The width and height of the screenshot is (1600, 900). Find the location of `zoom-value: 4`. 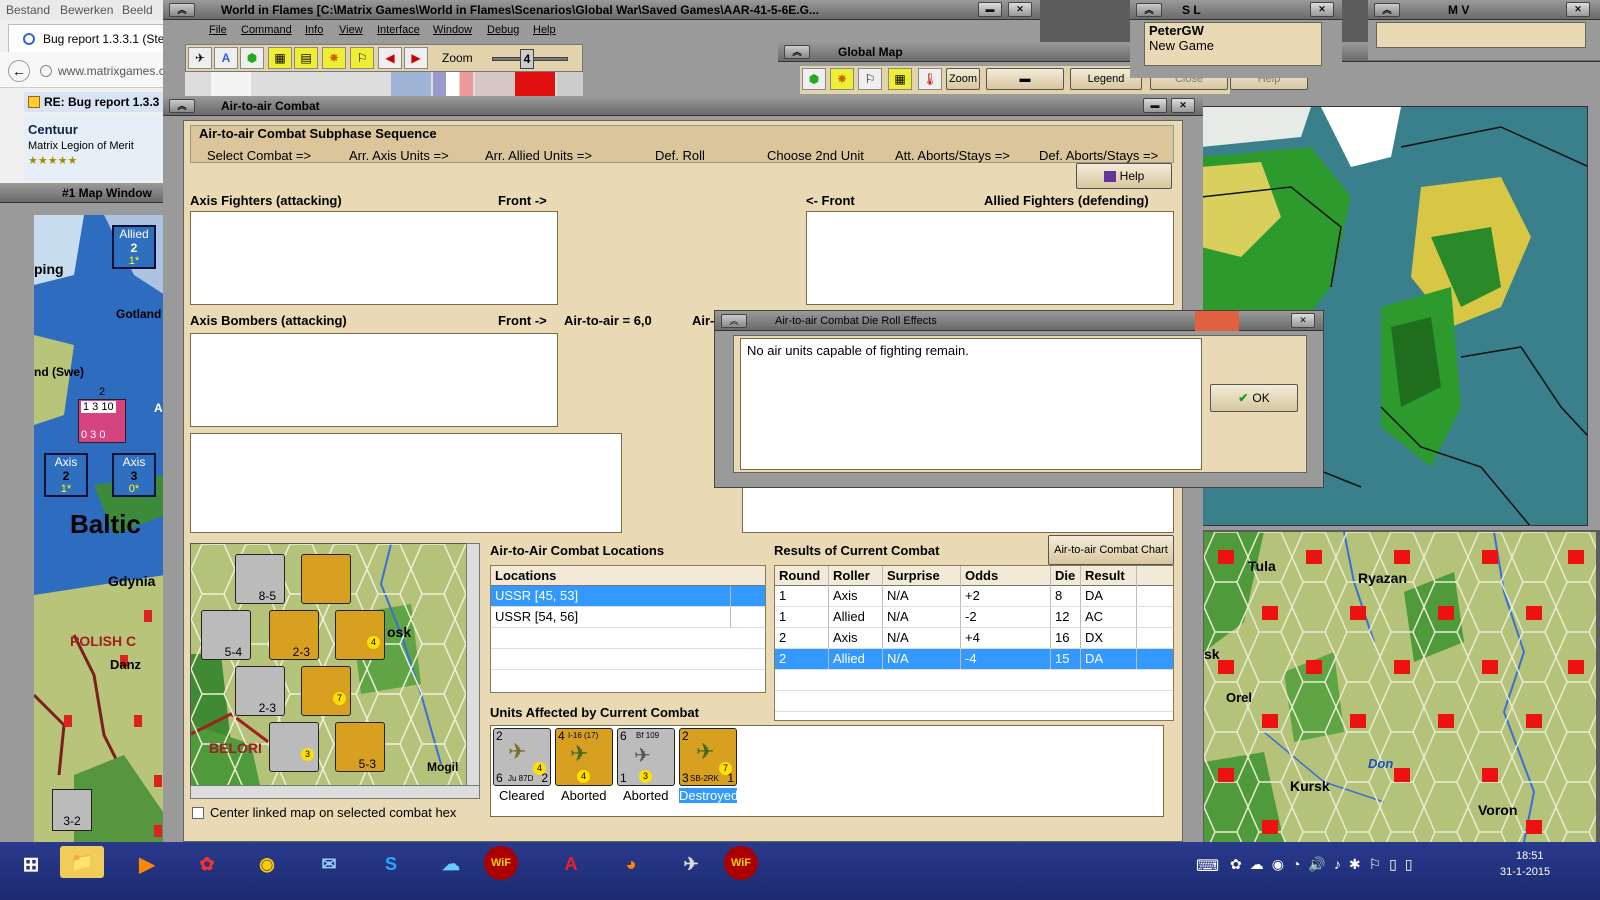

zoom-value: 4 is located at coordinates (527, 59).